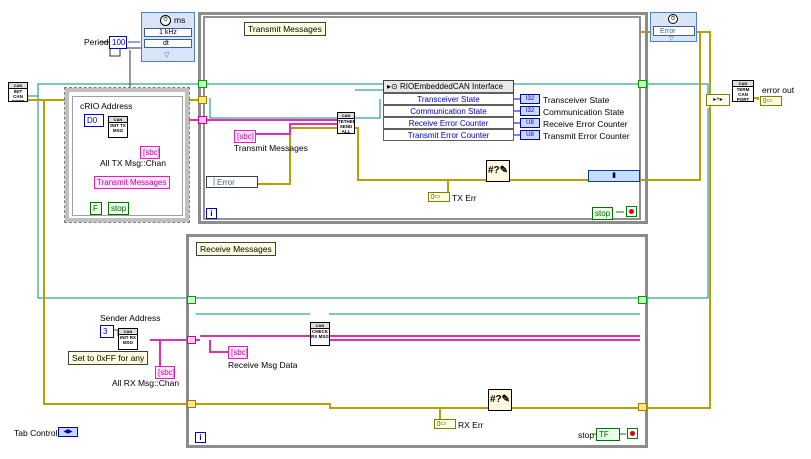 Image resolution: width=811 pixels, height=459 pixels. What do you see at coordinates (96, 42) in the screenshot?
I see `period-label: Period` at bounding box center [96, 42].